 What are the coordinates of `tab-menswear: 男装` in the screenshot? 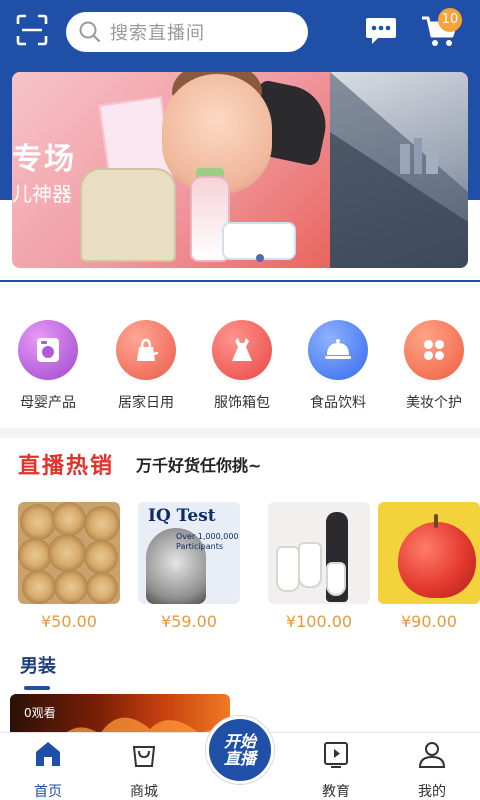 It's located at (38, 665).